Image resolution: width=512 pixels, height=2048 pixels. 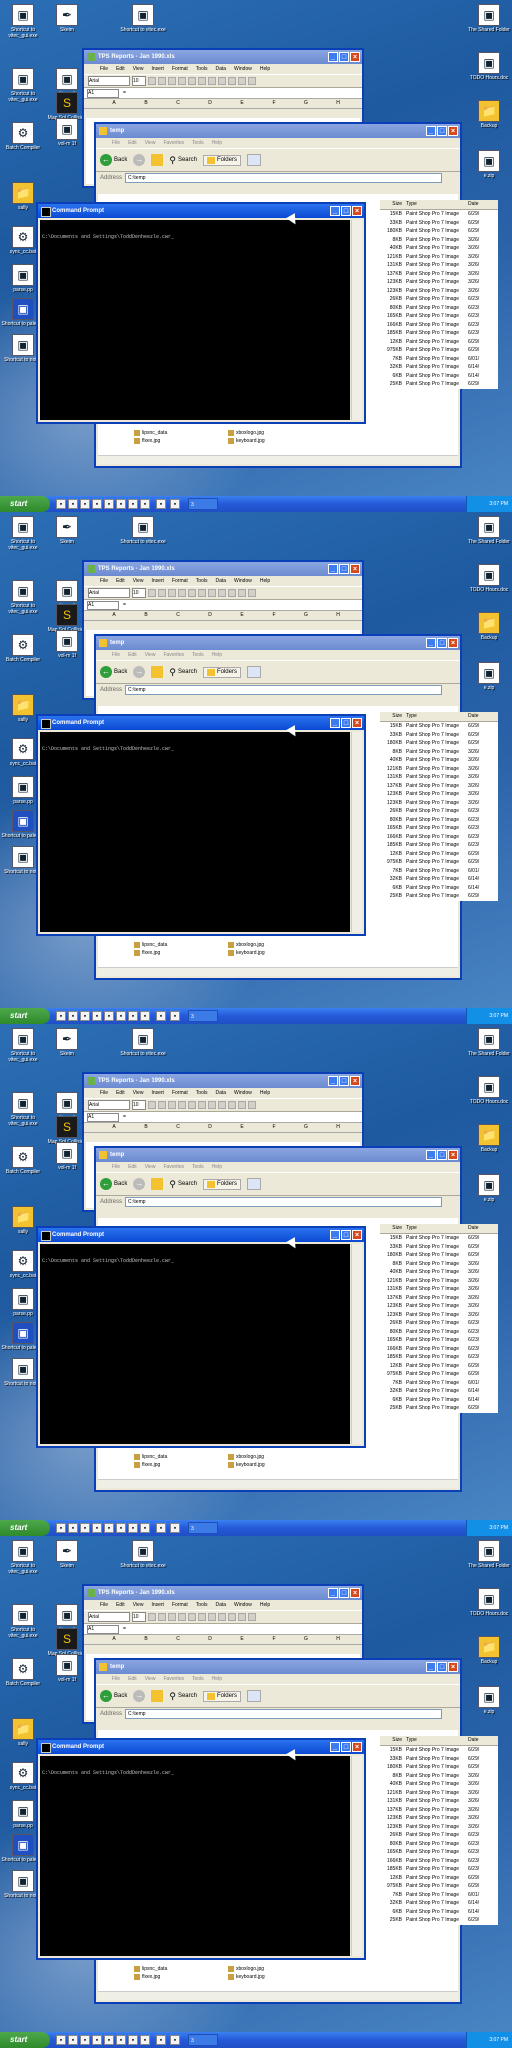 What do you see at coordinates (265, 69) in the screenshot?
I see `menu-item-help: Help` at bounding box center [265, 69].